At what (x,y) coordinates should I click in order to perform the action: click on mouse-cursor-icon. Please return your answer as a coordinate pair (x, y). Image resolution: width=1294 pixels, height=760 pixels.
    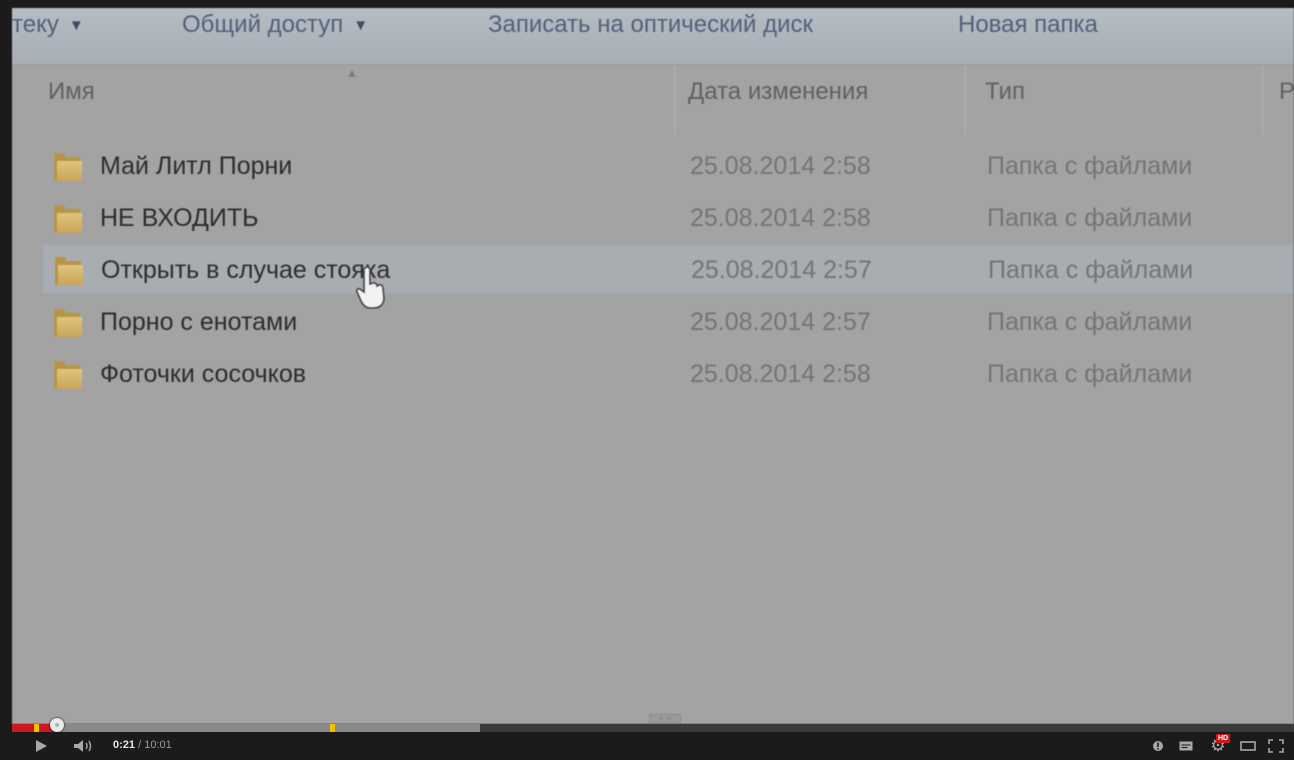
    Looking at the image, I should click on (370, 287).